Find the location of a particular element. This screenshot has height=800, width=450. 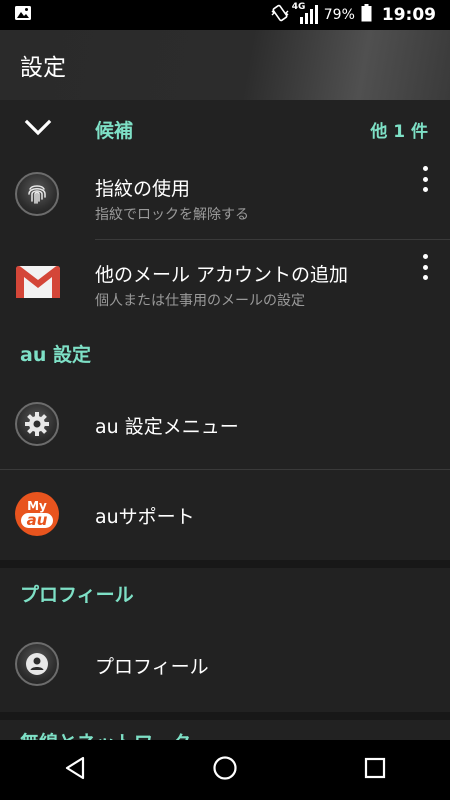

signal-icon: 4G is located at coordinates (305, 13).